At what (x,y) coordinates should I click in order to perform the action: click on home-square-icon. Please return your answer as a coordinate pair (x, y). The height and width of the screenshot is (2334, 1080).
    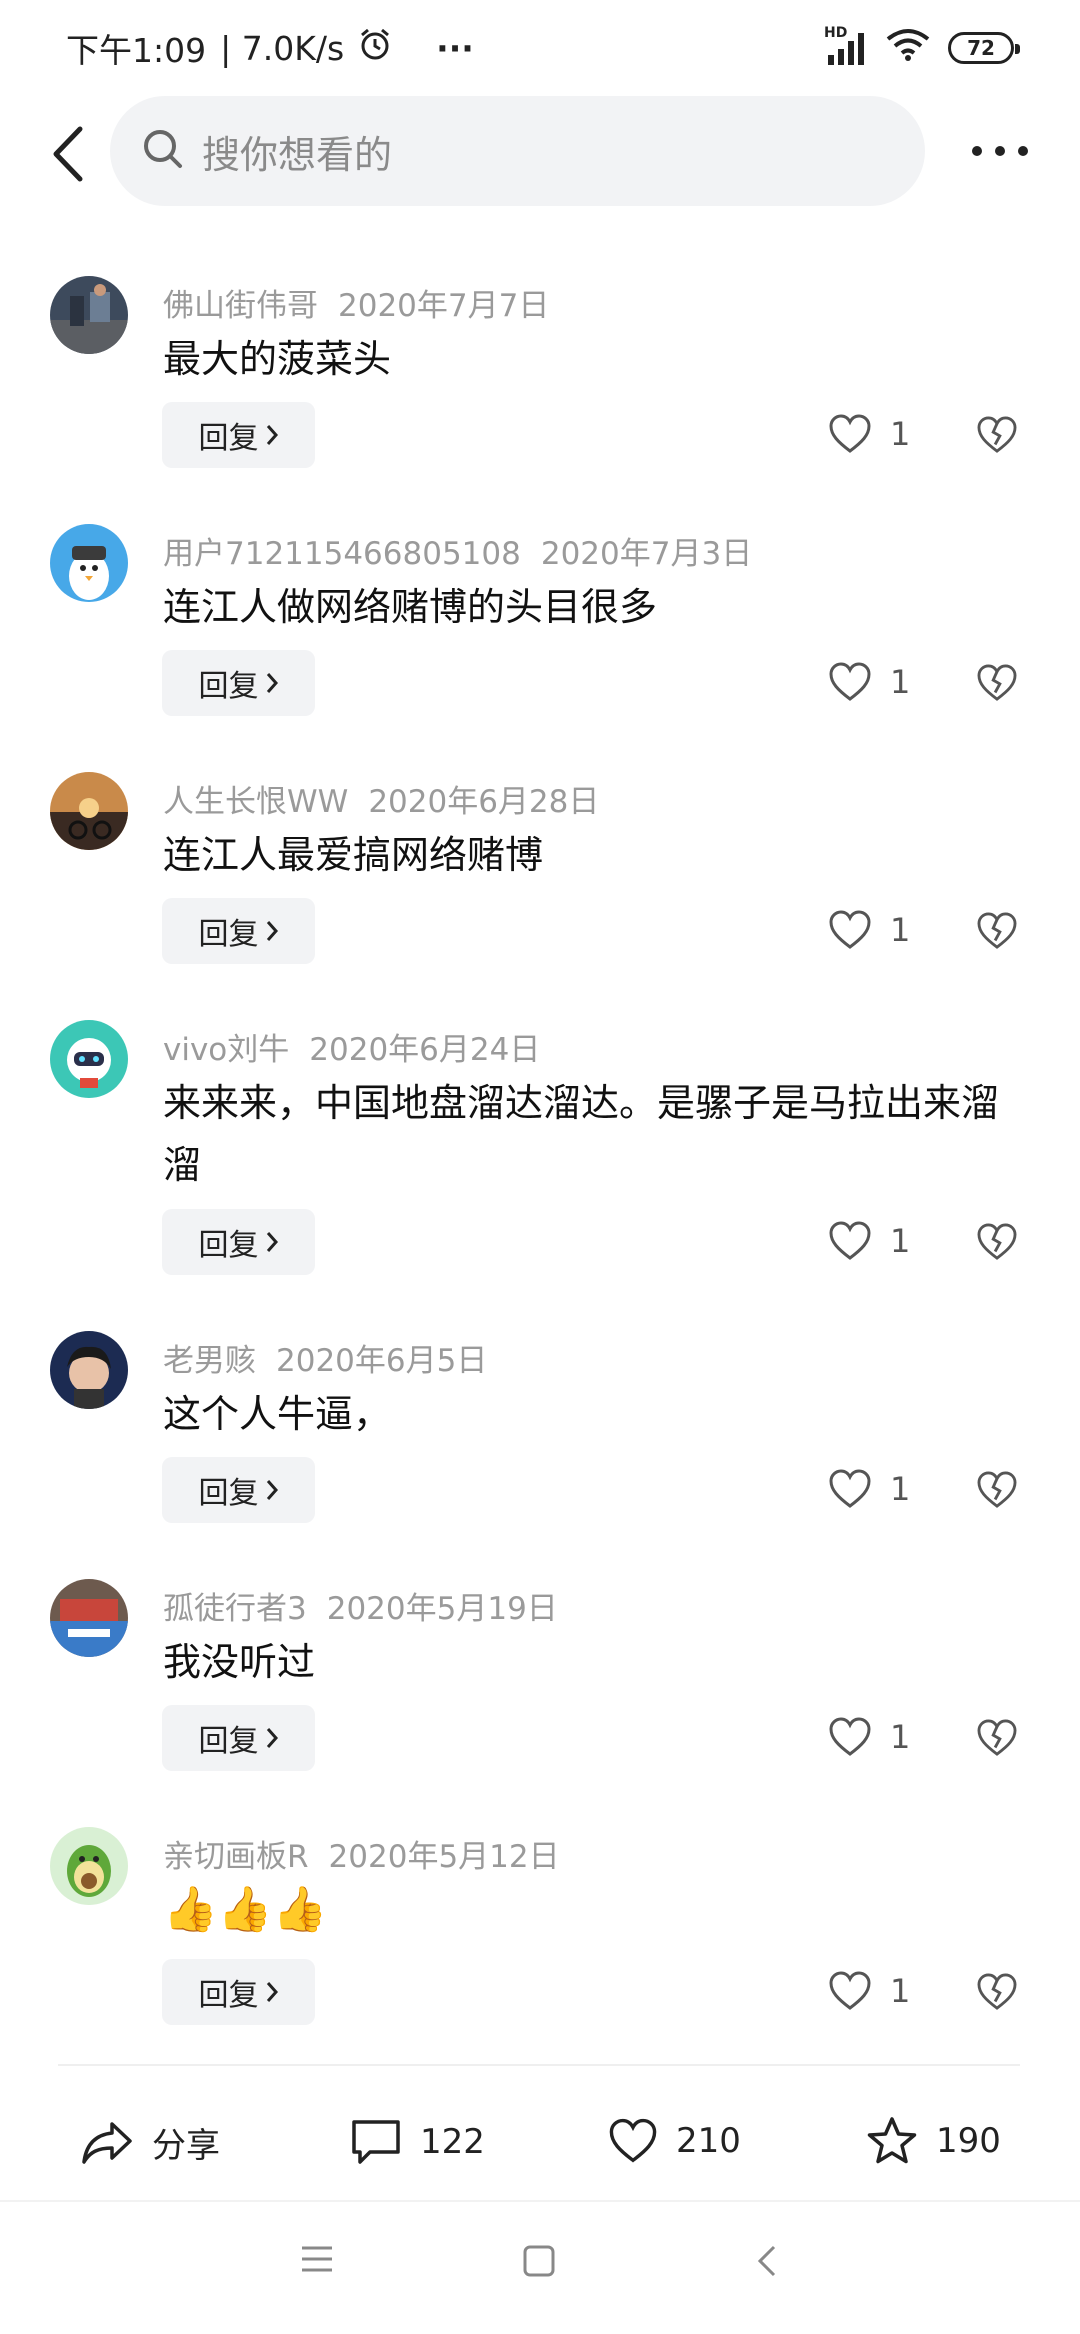
    Looking at the image, I should click on (539, 2261).